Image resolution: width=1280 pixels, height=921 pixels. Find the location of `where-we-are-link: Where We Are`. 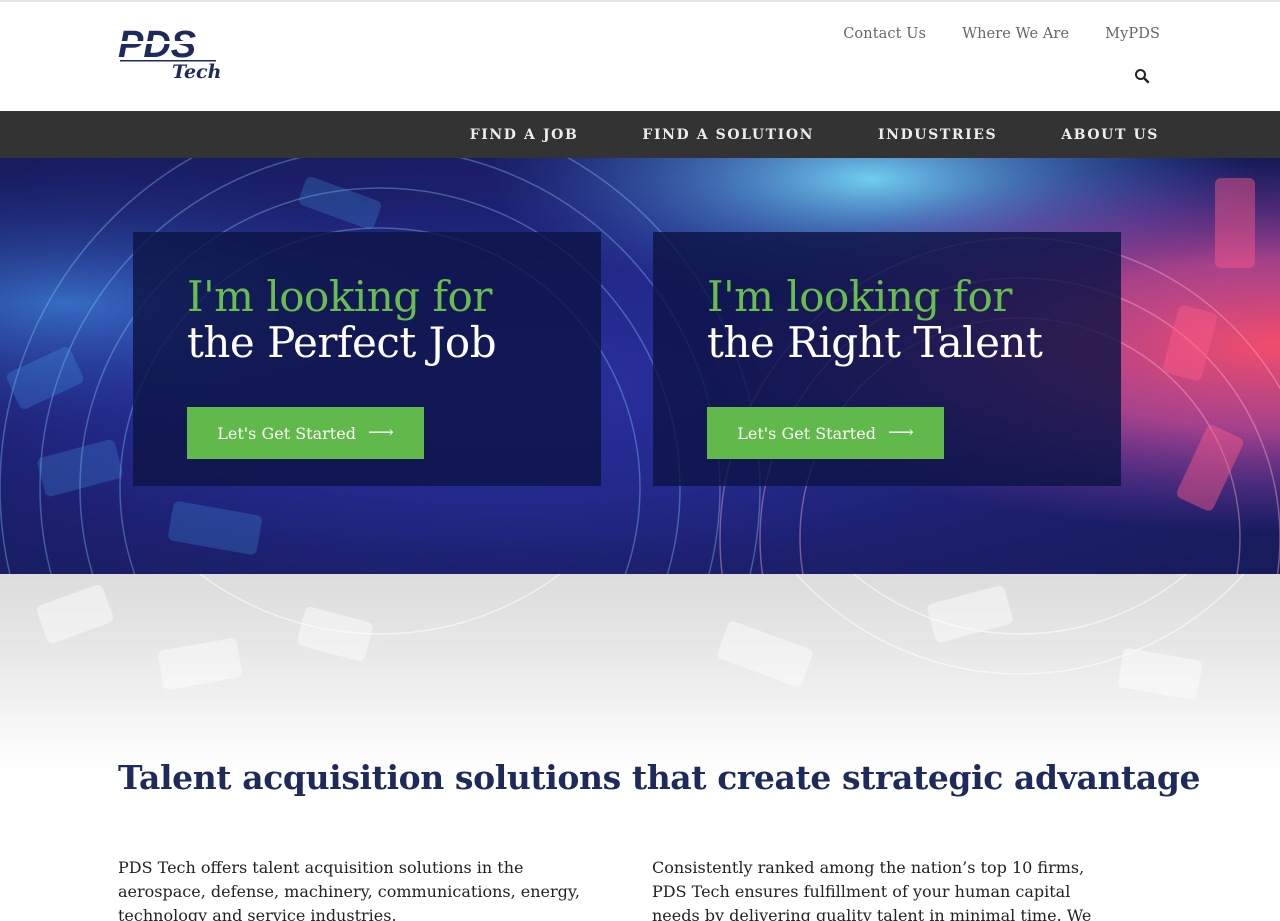

where-we-are-link: Where We Are is located at coordinates (1015, 34).